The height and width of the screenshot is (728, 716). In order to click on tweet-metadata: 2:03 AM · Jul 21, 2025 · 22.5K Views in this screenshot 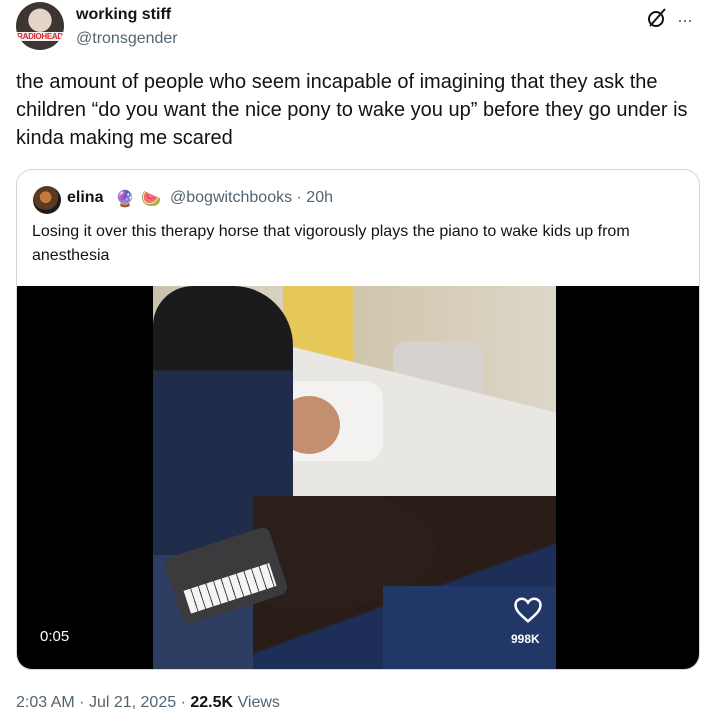, I will do `click(148, 703)`.